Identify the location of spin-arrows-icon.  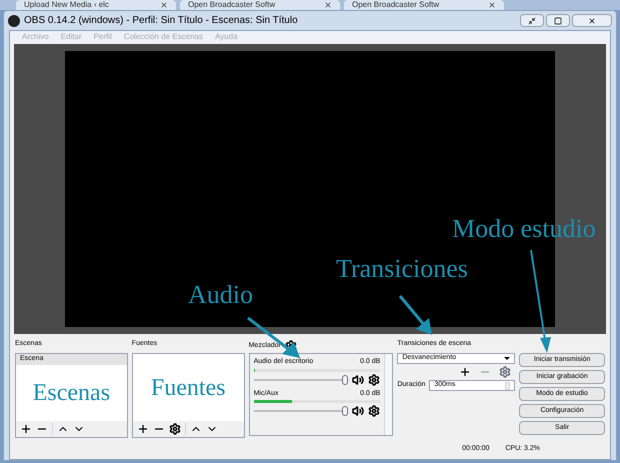
(507, 386).